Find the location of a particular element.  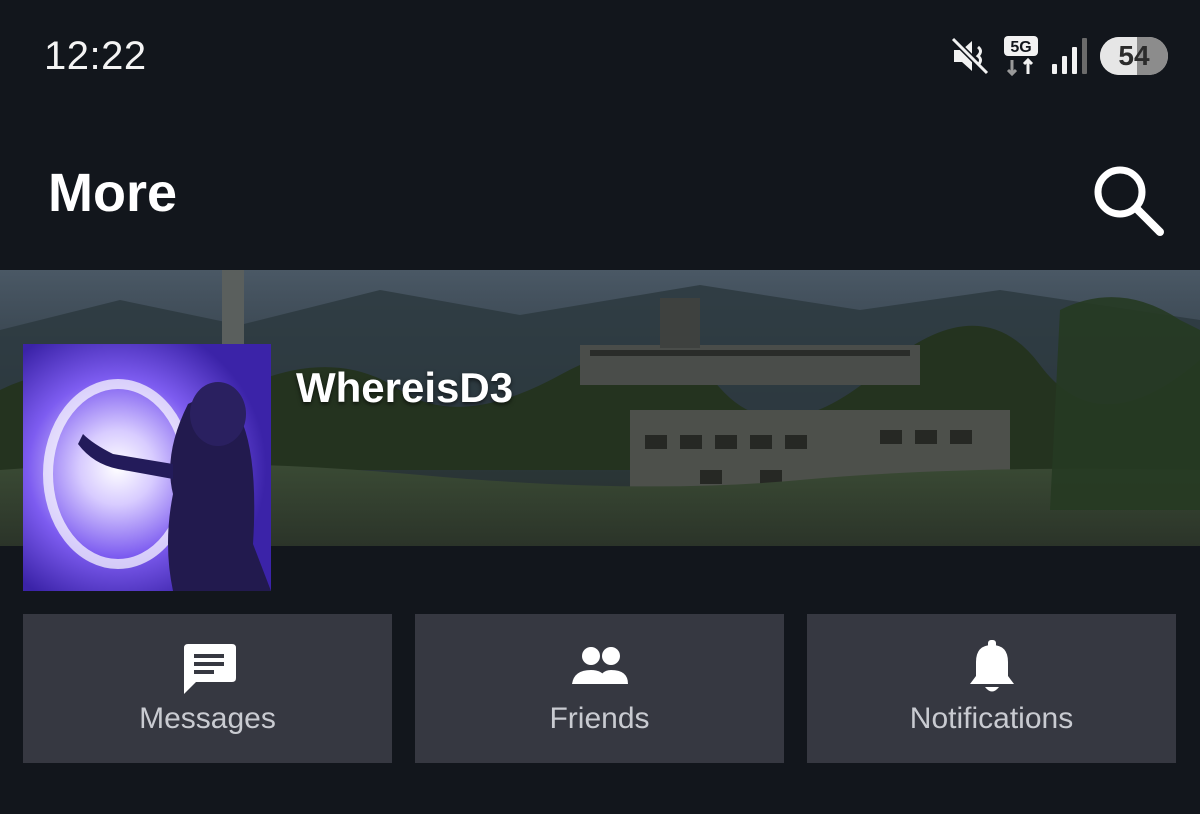

messages-label: Messages is located at coordinates (207, 718).